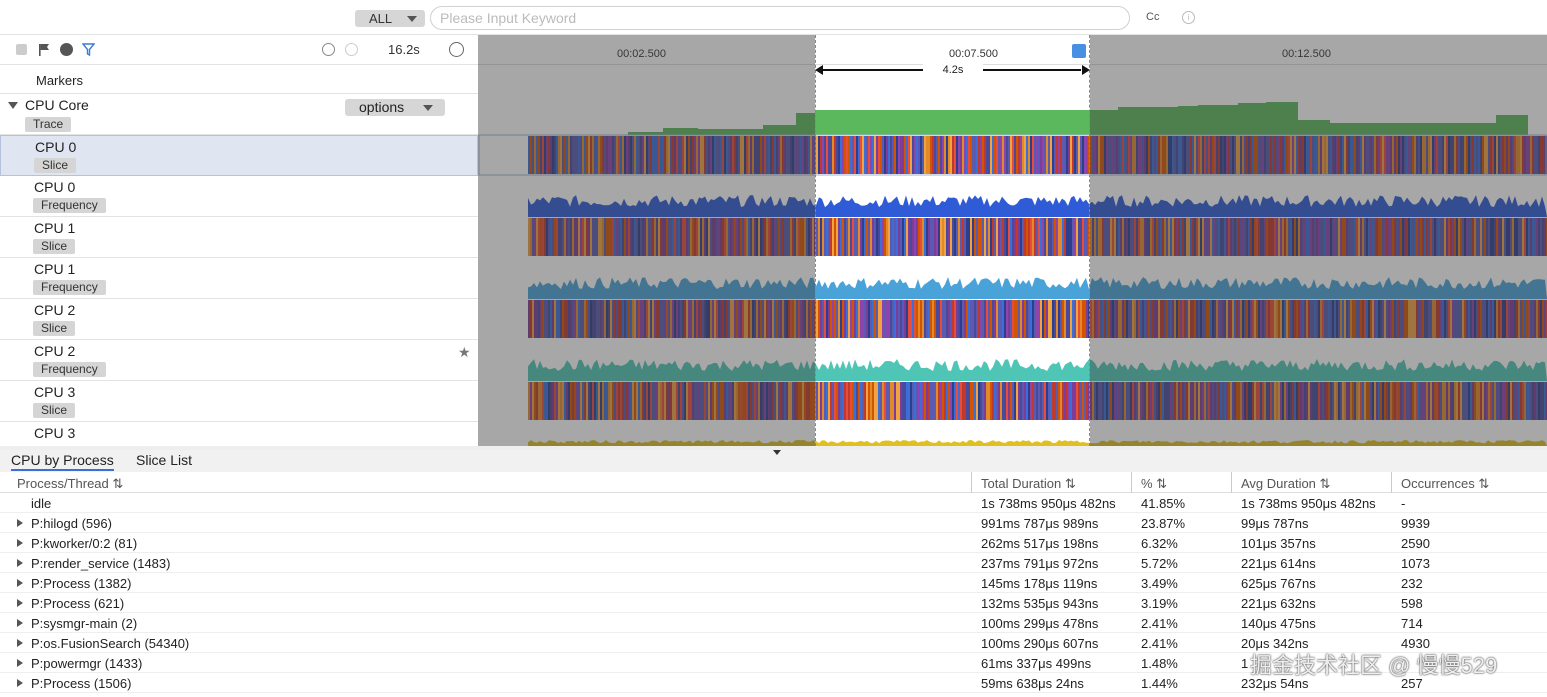  Describe the element at coordinates (1089, 240) in the screenshot. I see `selection-end-handle` at that location.